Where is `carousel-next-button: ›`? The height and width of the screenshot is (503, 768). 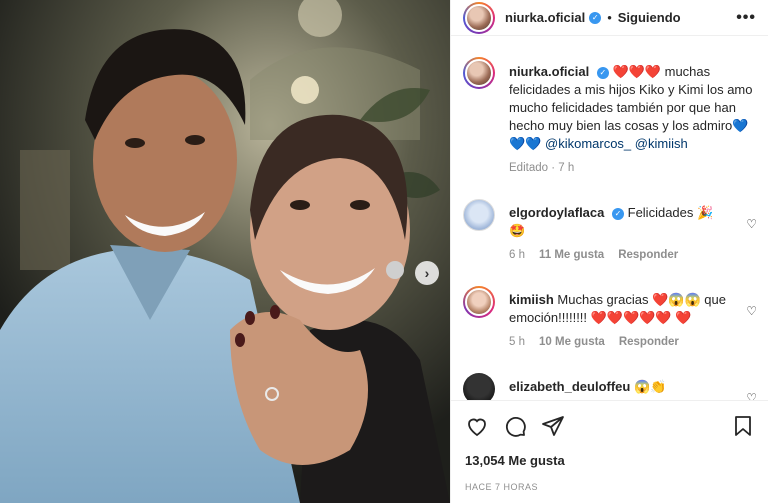 carousel-next-button: › is located at coordinates (427, 273).